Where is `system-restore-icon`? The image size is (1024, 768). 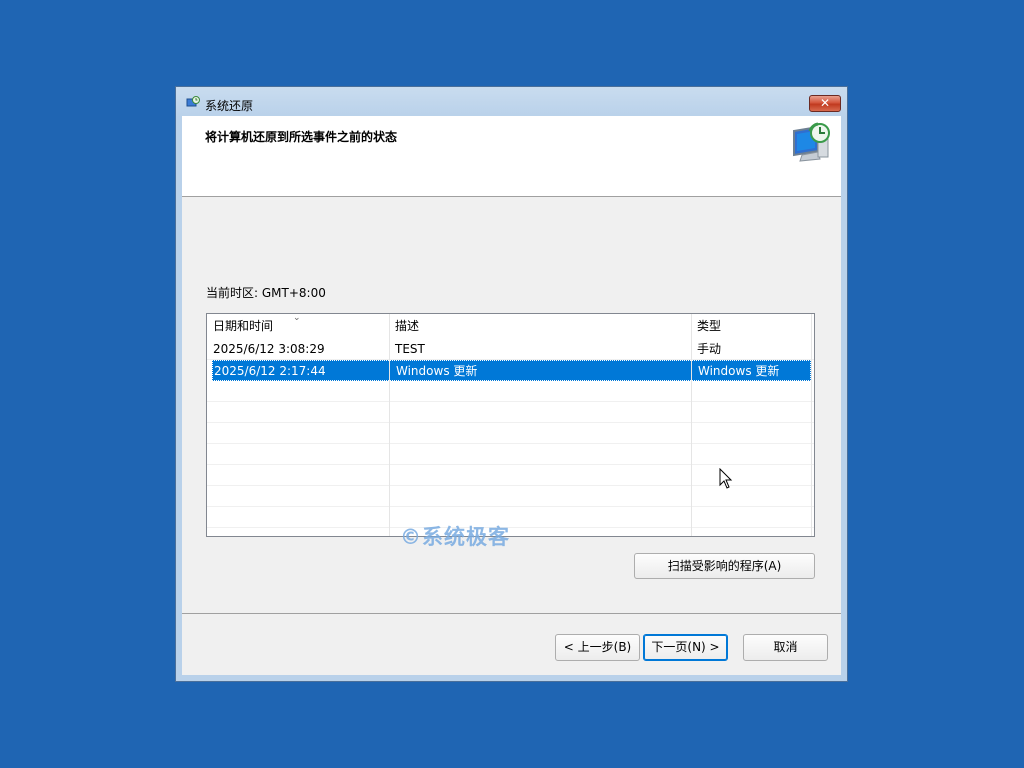 system-restore-icon is located at coordinates (193, 101).